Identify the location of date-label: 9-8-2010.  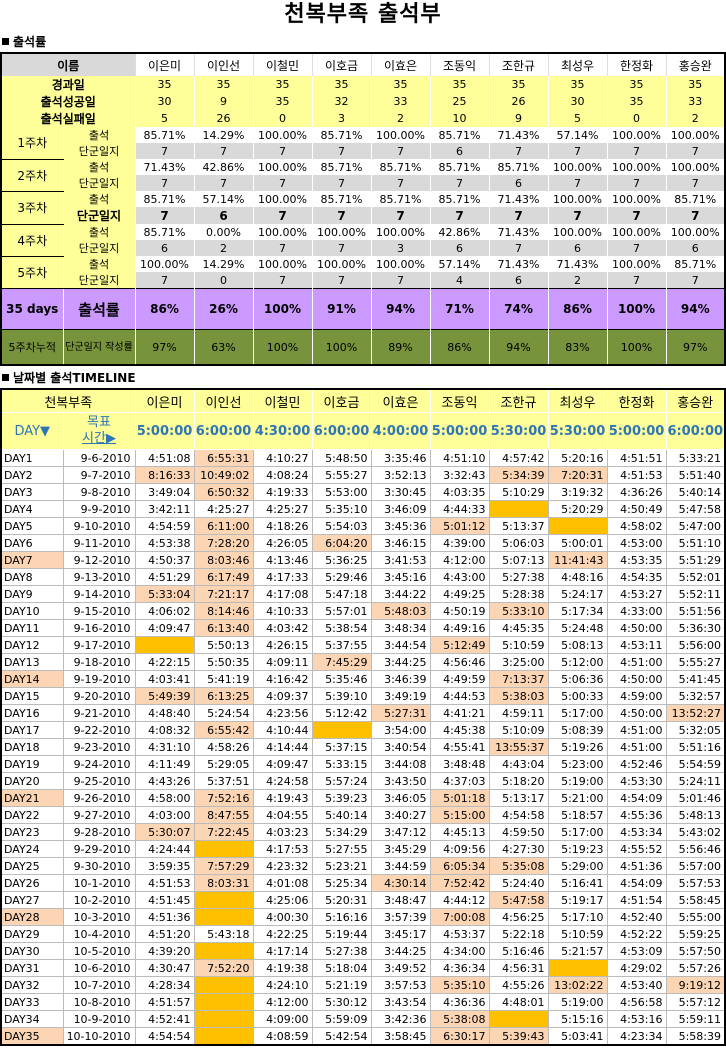
(99, 492).